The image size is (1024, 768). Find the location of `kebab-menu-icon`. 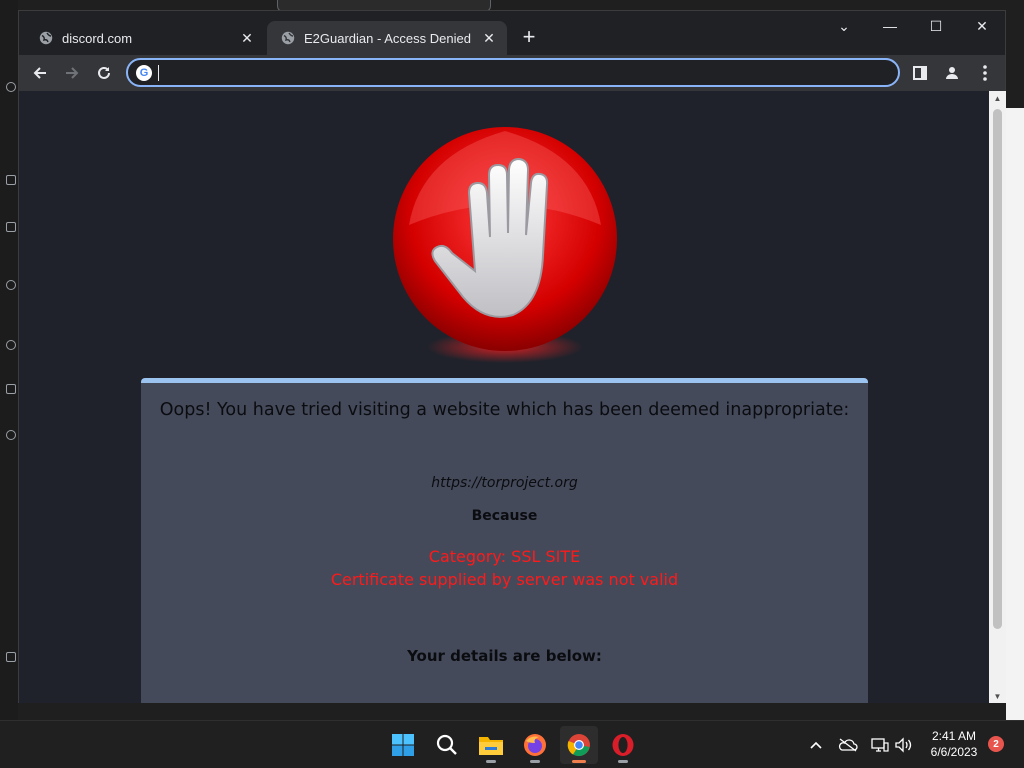

kebab-menu-icon is located at coordinates (985, 73).